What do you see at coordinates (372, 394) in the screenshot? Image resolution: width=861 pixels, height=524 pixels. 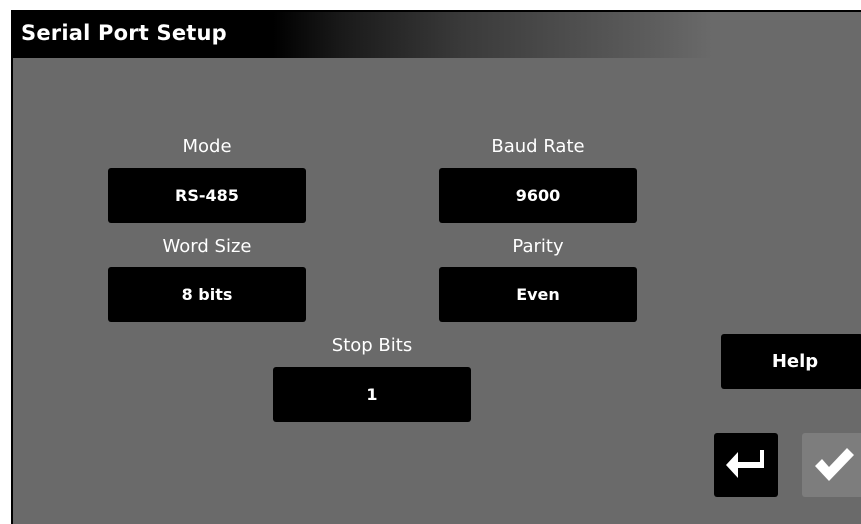 I see `stop-bits-field: 1` at bounding box center [372, 394].